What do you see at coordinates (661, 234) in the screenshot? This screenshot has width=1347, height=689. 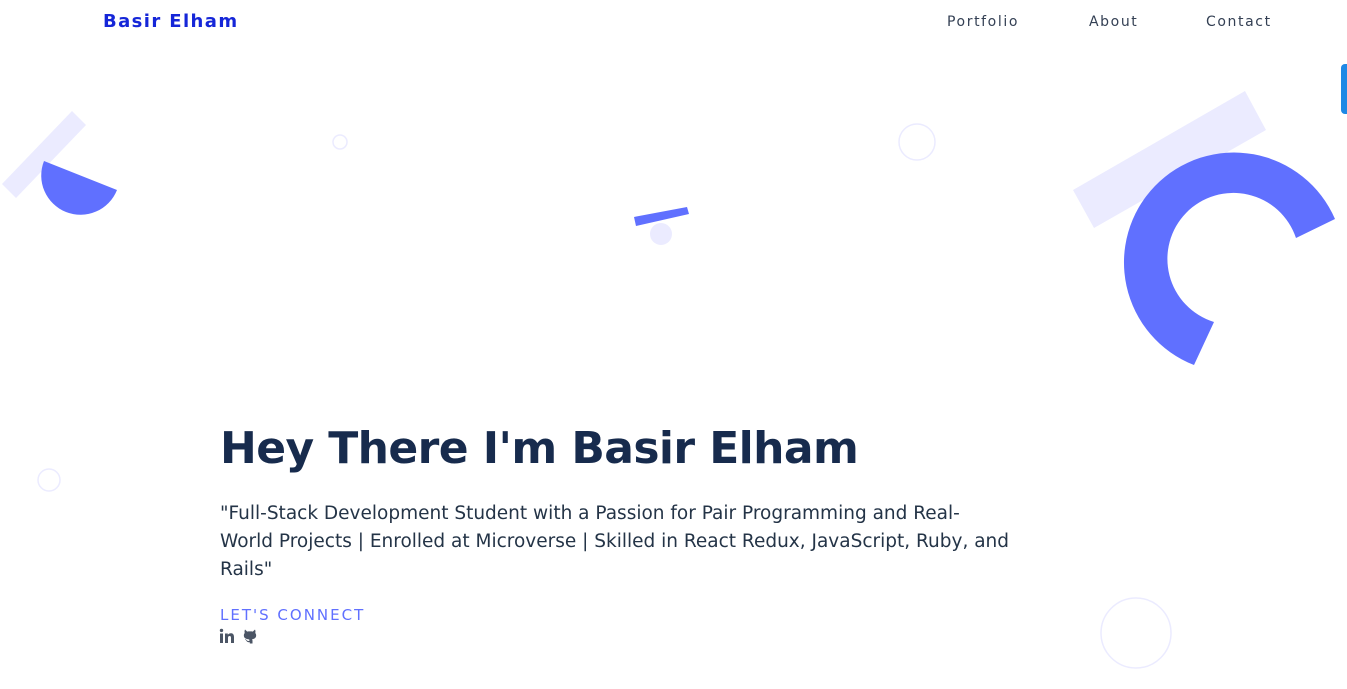 I see `deco-dot-mid` at bounding box center [661, 234].